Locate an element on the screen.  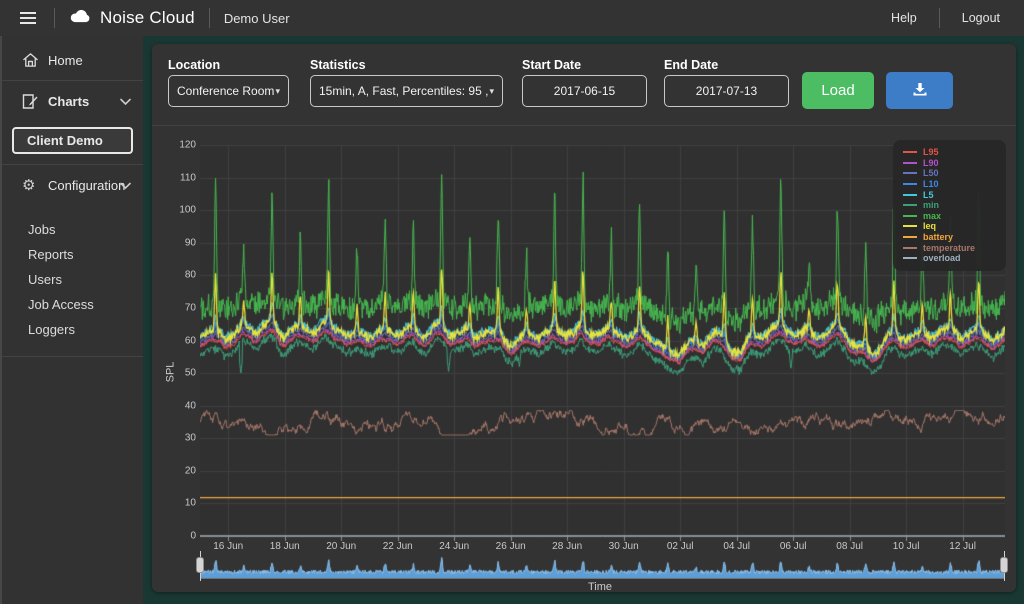
brand: Noise Cloud is located at coordinates (132, 18).